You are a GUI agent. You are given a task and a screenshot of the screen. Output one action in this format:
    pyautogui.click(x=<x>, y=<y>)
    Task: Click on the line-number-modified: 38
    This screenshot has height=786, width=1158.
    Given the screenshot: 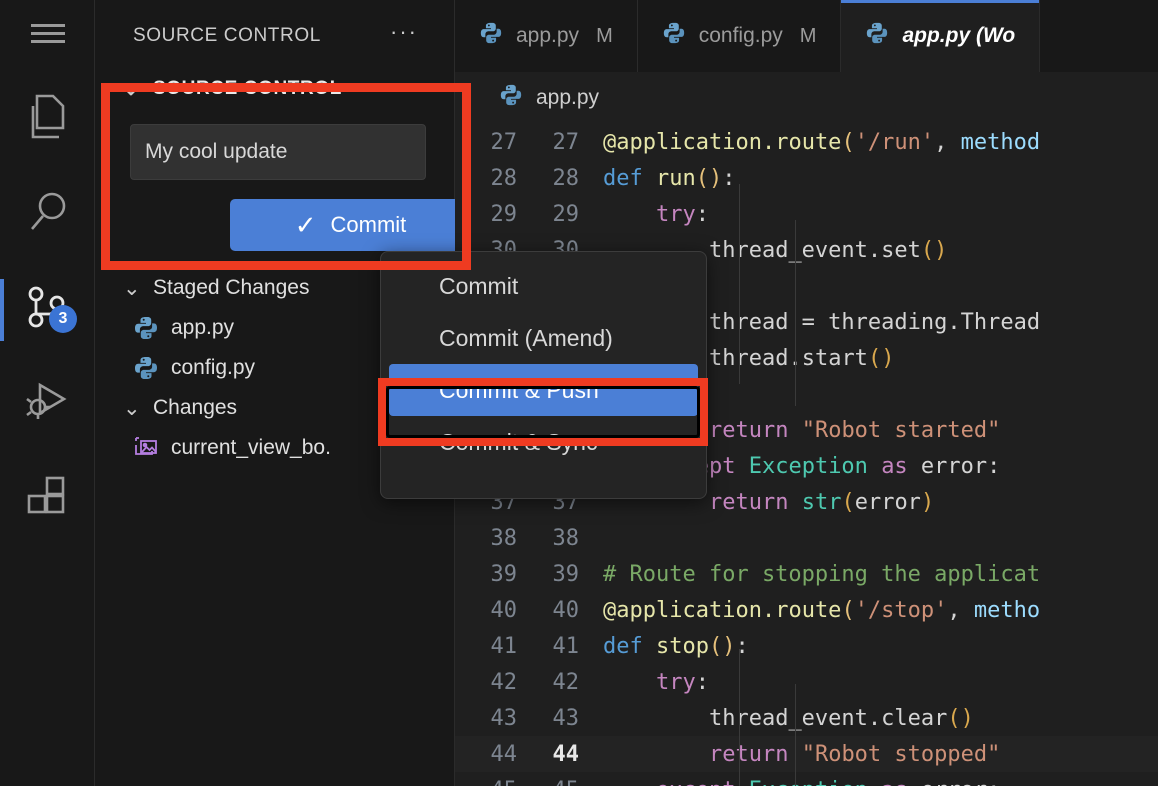 What is the action you would take?
    pyautogui.click(x=566, y=538)
    